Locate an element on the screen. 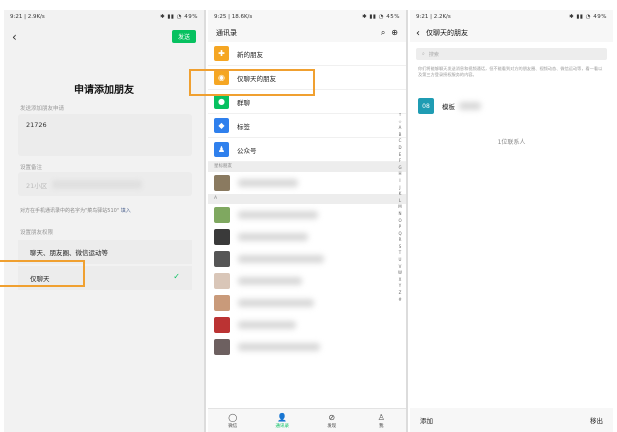 The width and height of the screenshot is (617, 432). remove-button: 移出 is located at coordinates (596, 420).